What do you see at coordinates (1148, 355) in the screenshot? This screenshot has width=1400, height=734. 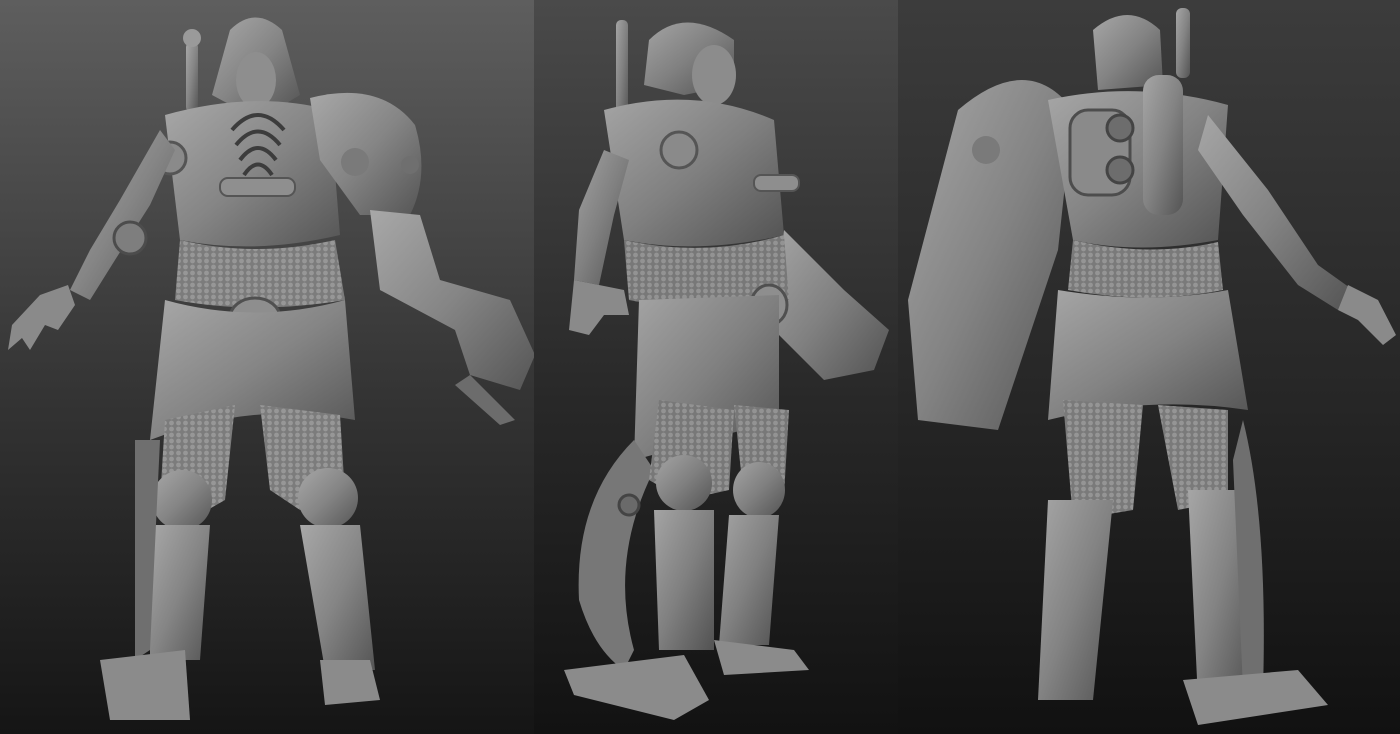 I see `back-tasset` at bounding box center [1148, 355].